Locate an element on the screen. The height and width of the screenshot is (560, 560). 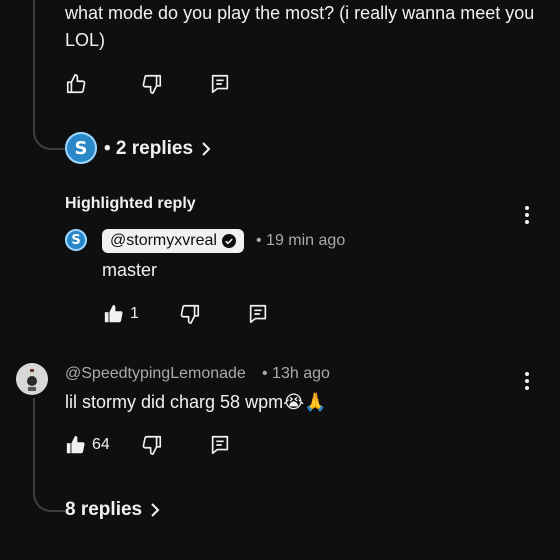
comment-text: lil stormy did charg 58 wpm😭🙏 is located at coordinates (196, 402).